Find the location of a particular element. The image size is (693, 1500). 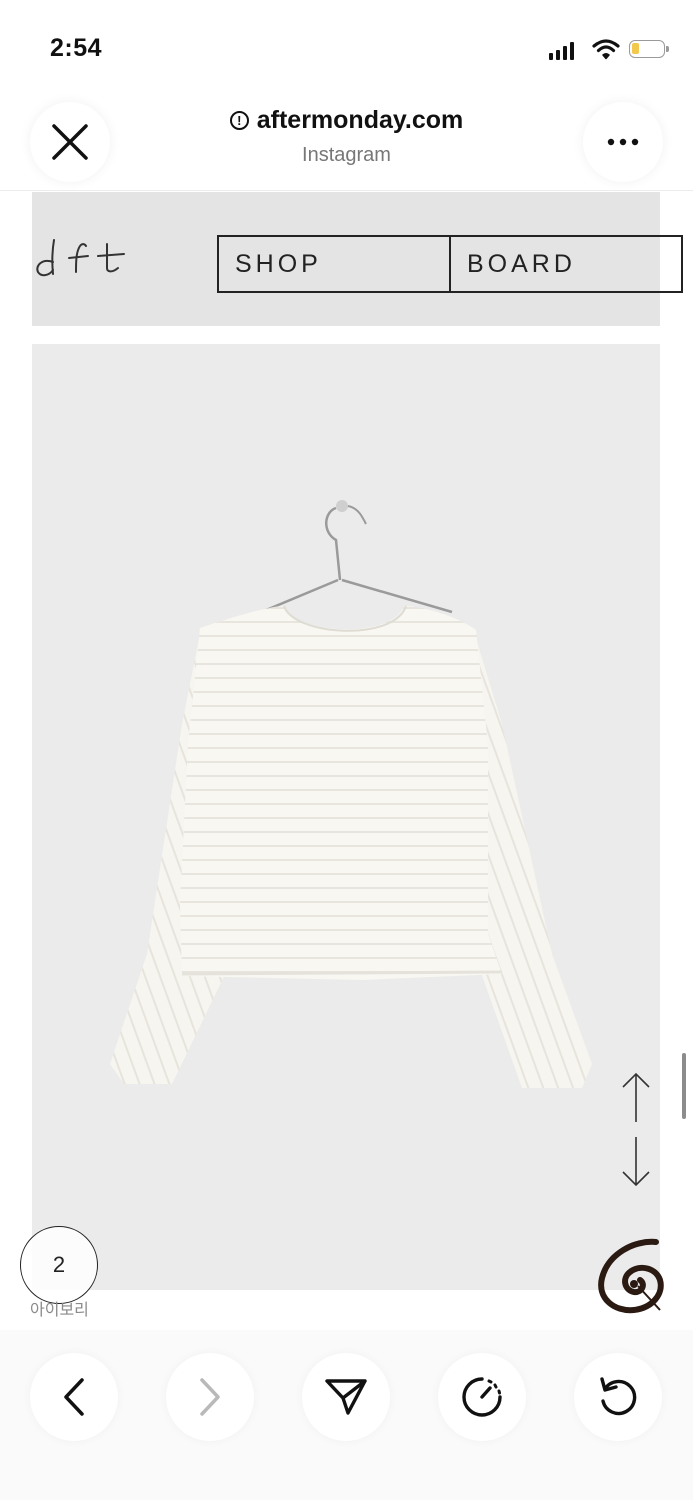

chevron-left-icon is located at coordinates (74, 1397).